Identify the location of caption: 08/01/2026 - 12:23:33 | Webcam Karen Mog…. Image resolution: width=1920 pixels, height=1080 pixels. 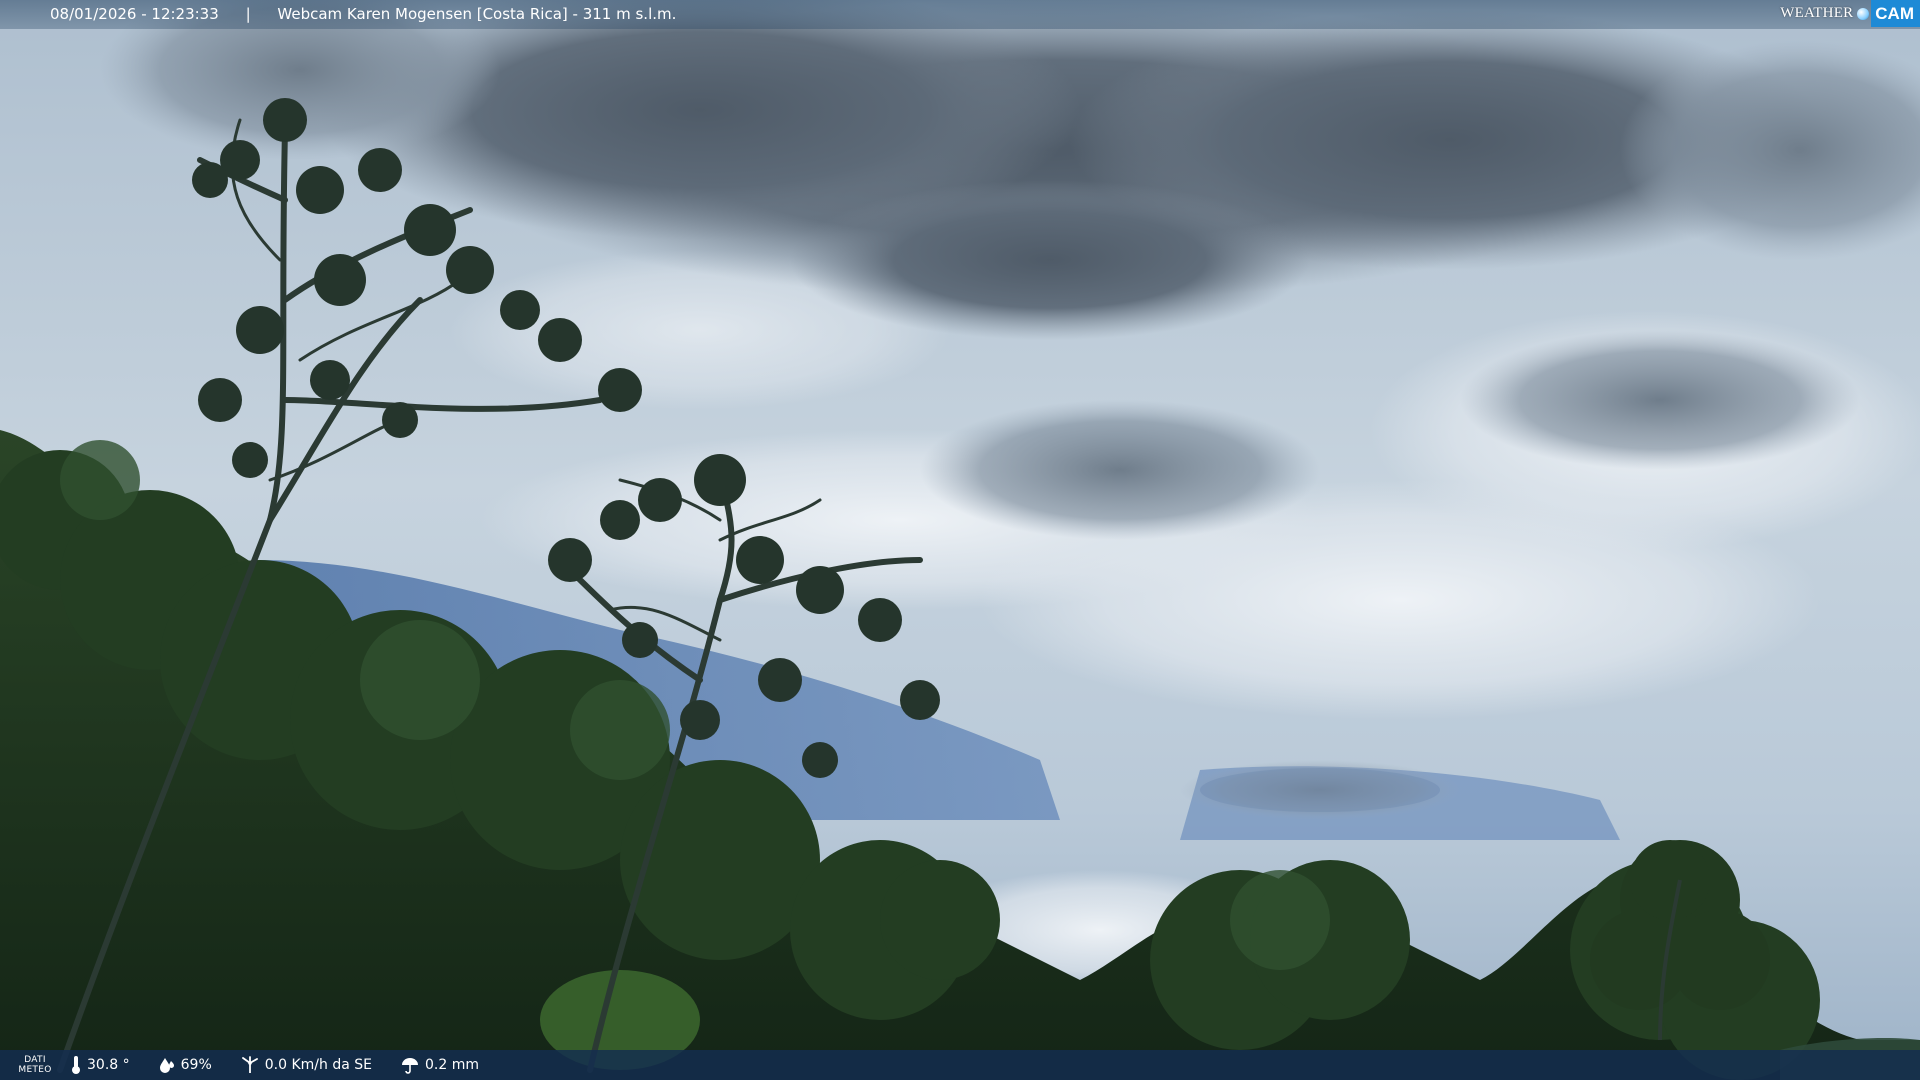
(363, 14).